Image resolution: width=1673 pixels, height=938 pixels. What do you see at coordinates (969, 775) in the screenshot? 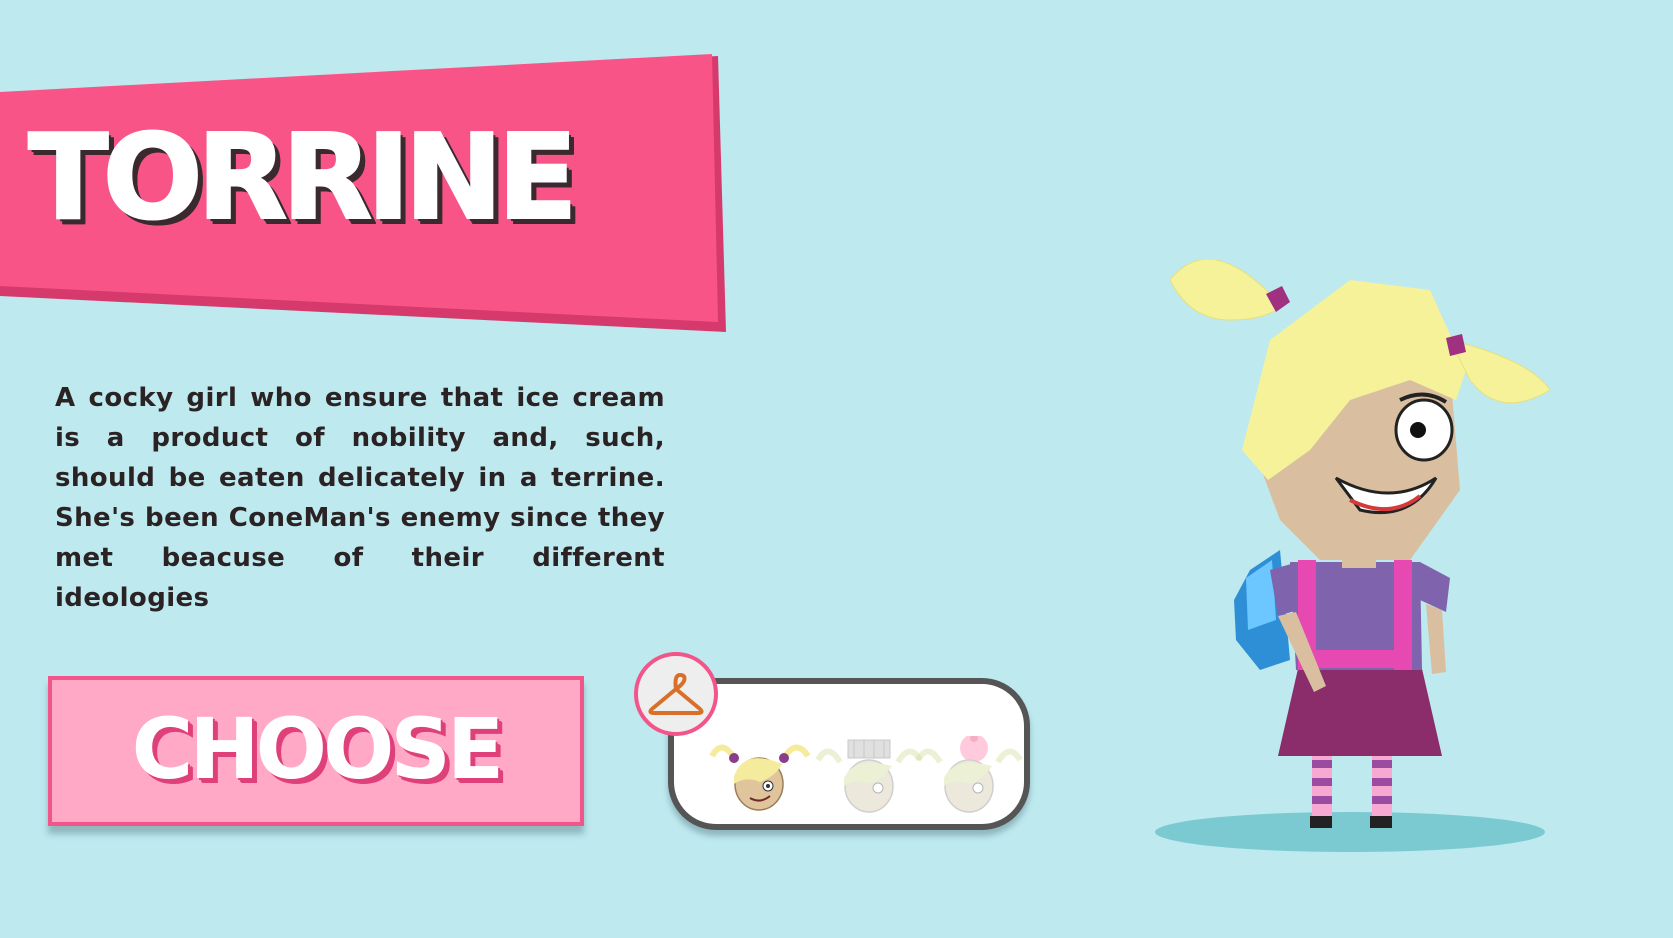
I see `skin-option-icecream` at bounding box center [969, 775].